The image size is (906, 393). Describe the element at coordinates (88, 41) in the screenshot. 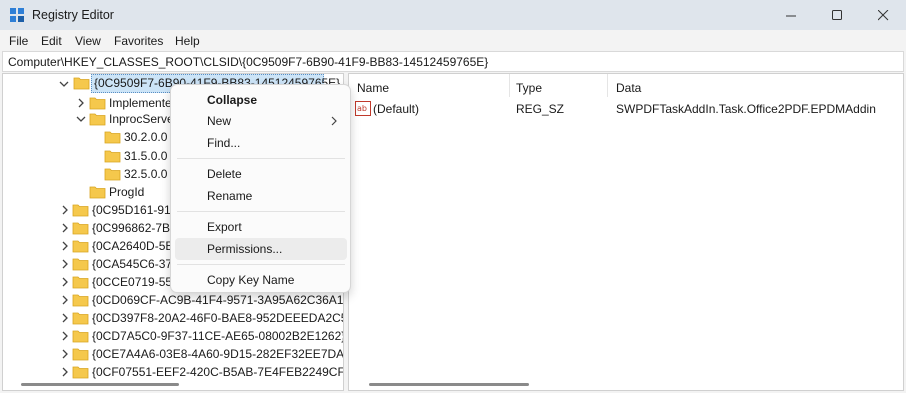

I see `menu-view: View` at that location.